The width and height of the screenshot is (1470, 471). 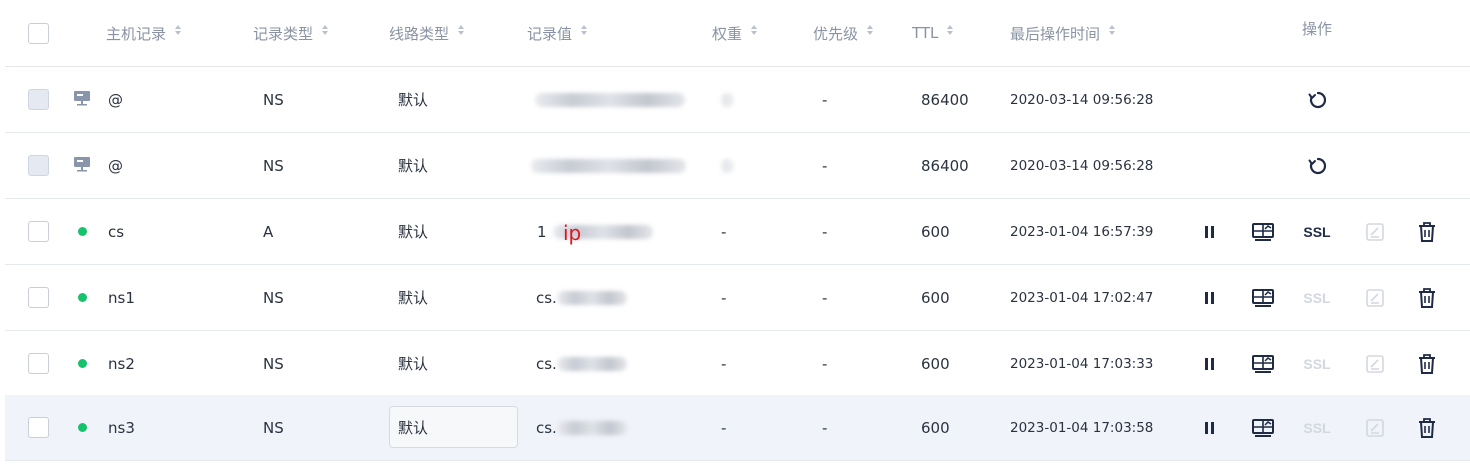 I want to click on column-header-ttl: TTL, so click(x=933, y=33).